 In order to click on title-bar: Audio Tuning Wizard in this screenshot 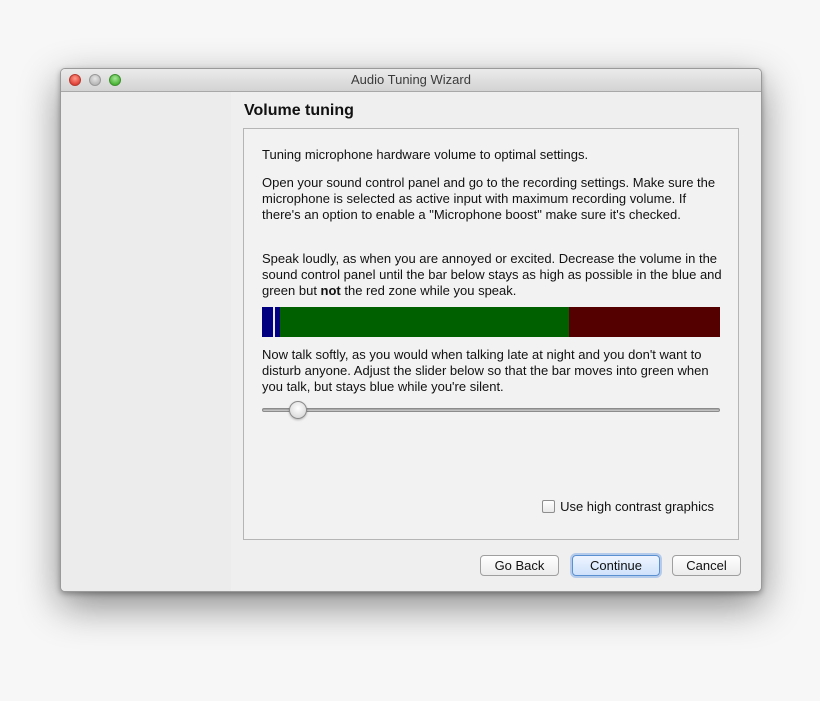, I will do `click(411, 80)`.